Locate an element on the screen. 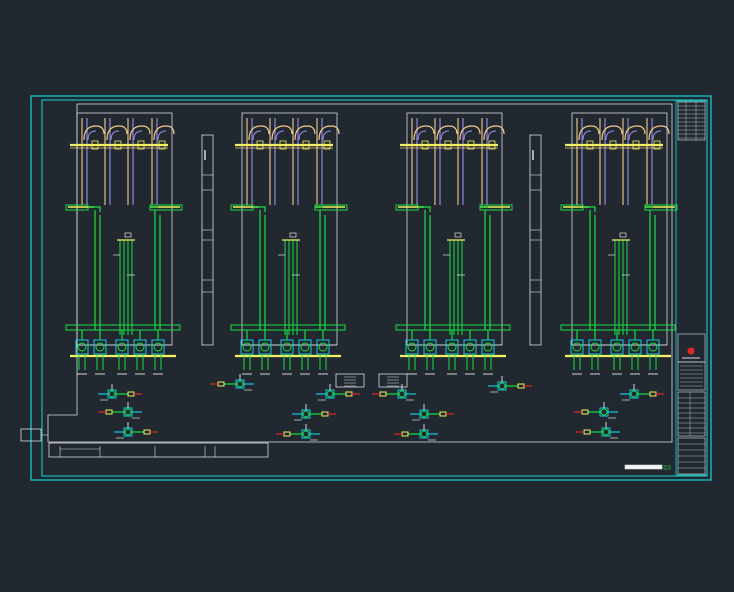 This screenshot has height=592, width=734. detail-views is located at coordinates (381, 407).